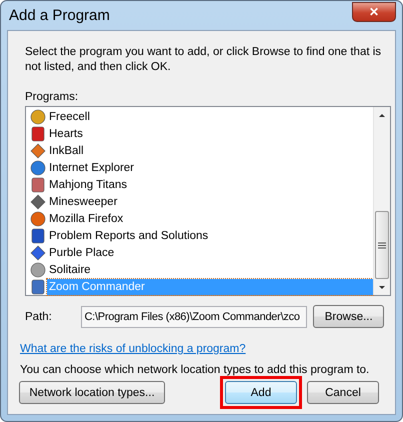 Image resolution: width=403 pixels, height=422 pixels. I want to click on program-item: Mozilla Firefox, so click(86, 218).